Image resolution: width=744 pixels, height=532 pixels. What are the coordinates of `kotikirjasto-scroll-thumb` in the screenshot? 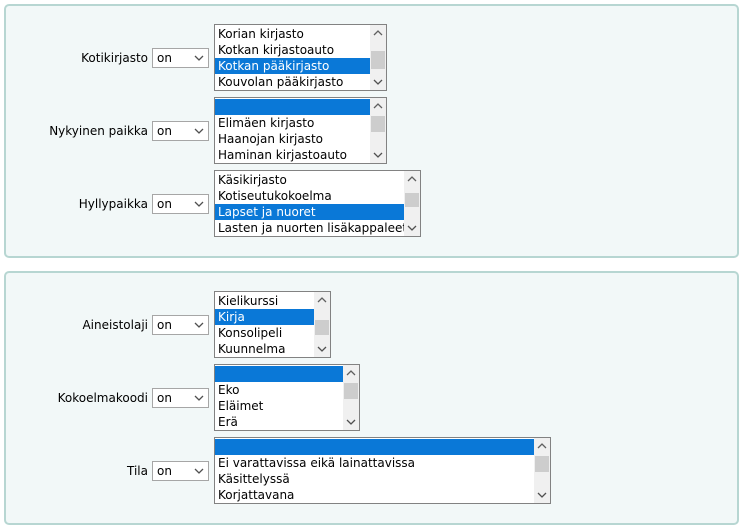 It's located at (378, 60).